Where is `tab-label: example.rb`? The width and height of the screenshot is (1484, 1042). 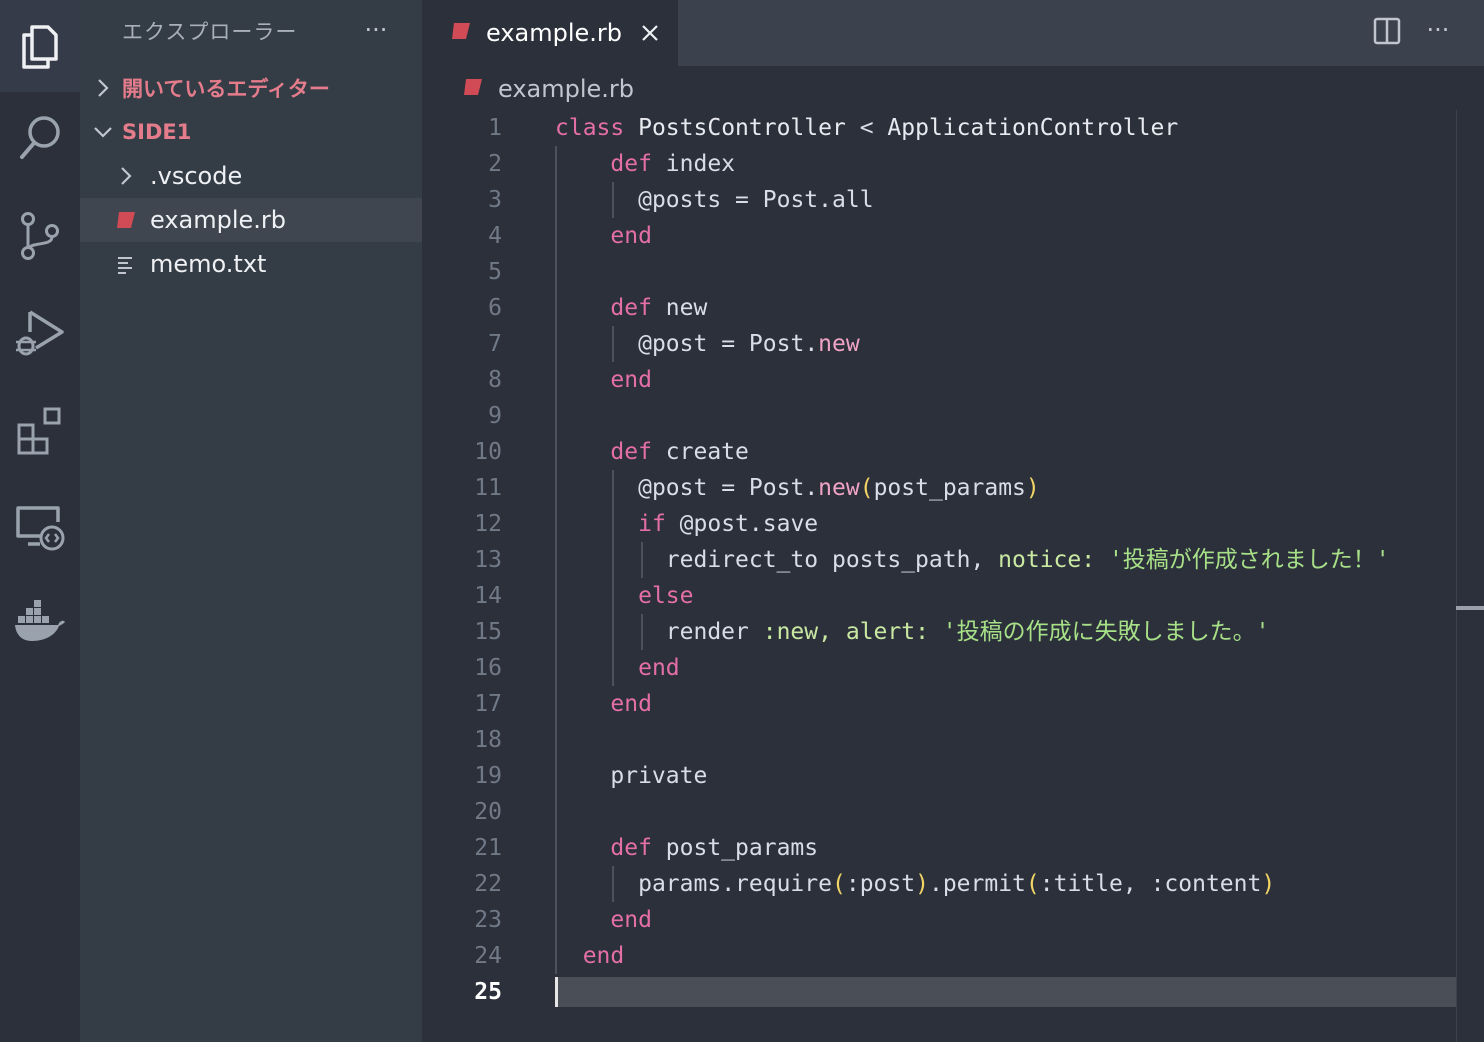
tab-label: example.rb is located at coordinates (554, 33).